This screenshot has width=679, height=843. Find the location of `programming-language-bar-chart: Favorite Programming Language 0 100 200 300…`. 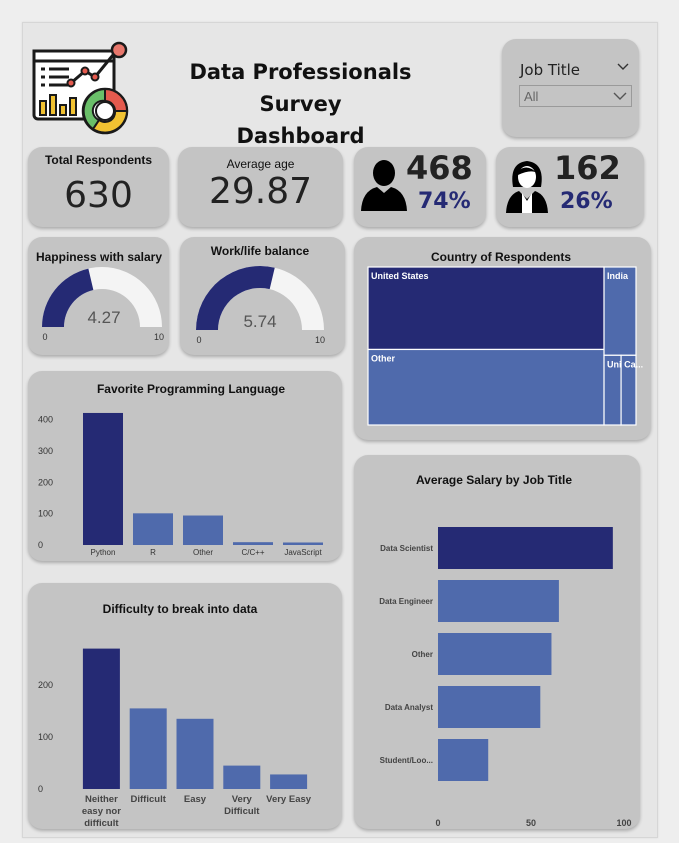

programming-language-bar-chart: Favorite Programming Language 0 100 200 300… is located at coordinates (180, 469).